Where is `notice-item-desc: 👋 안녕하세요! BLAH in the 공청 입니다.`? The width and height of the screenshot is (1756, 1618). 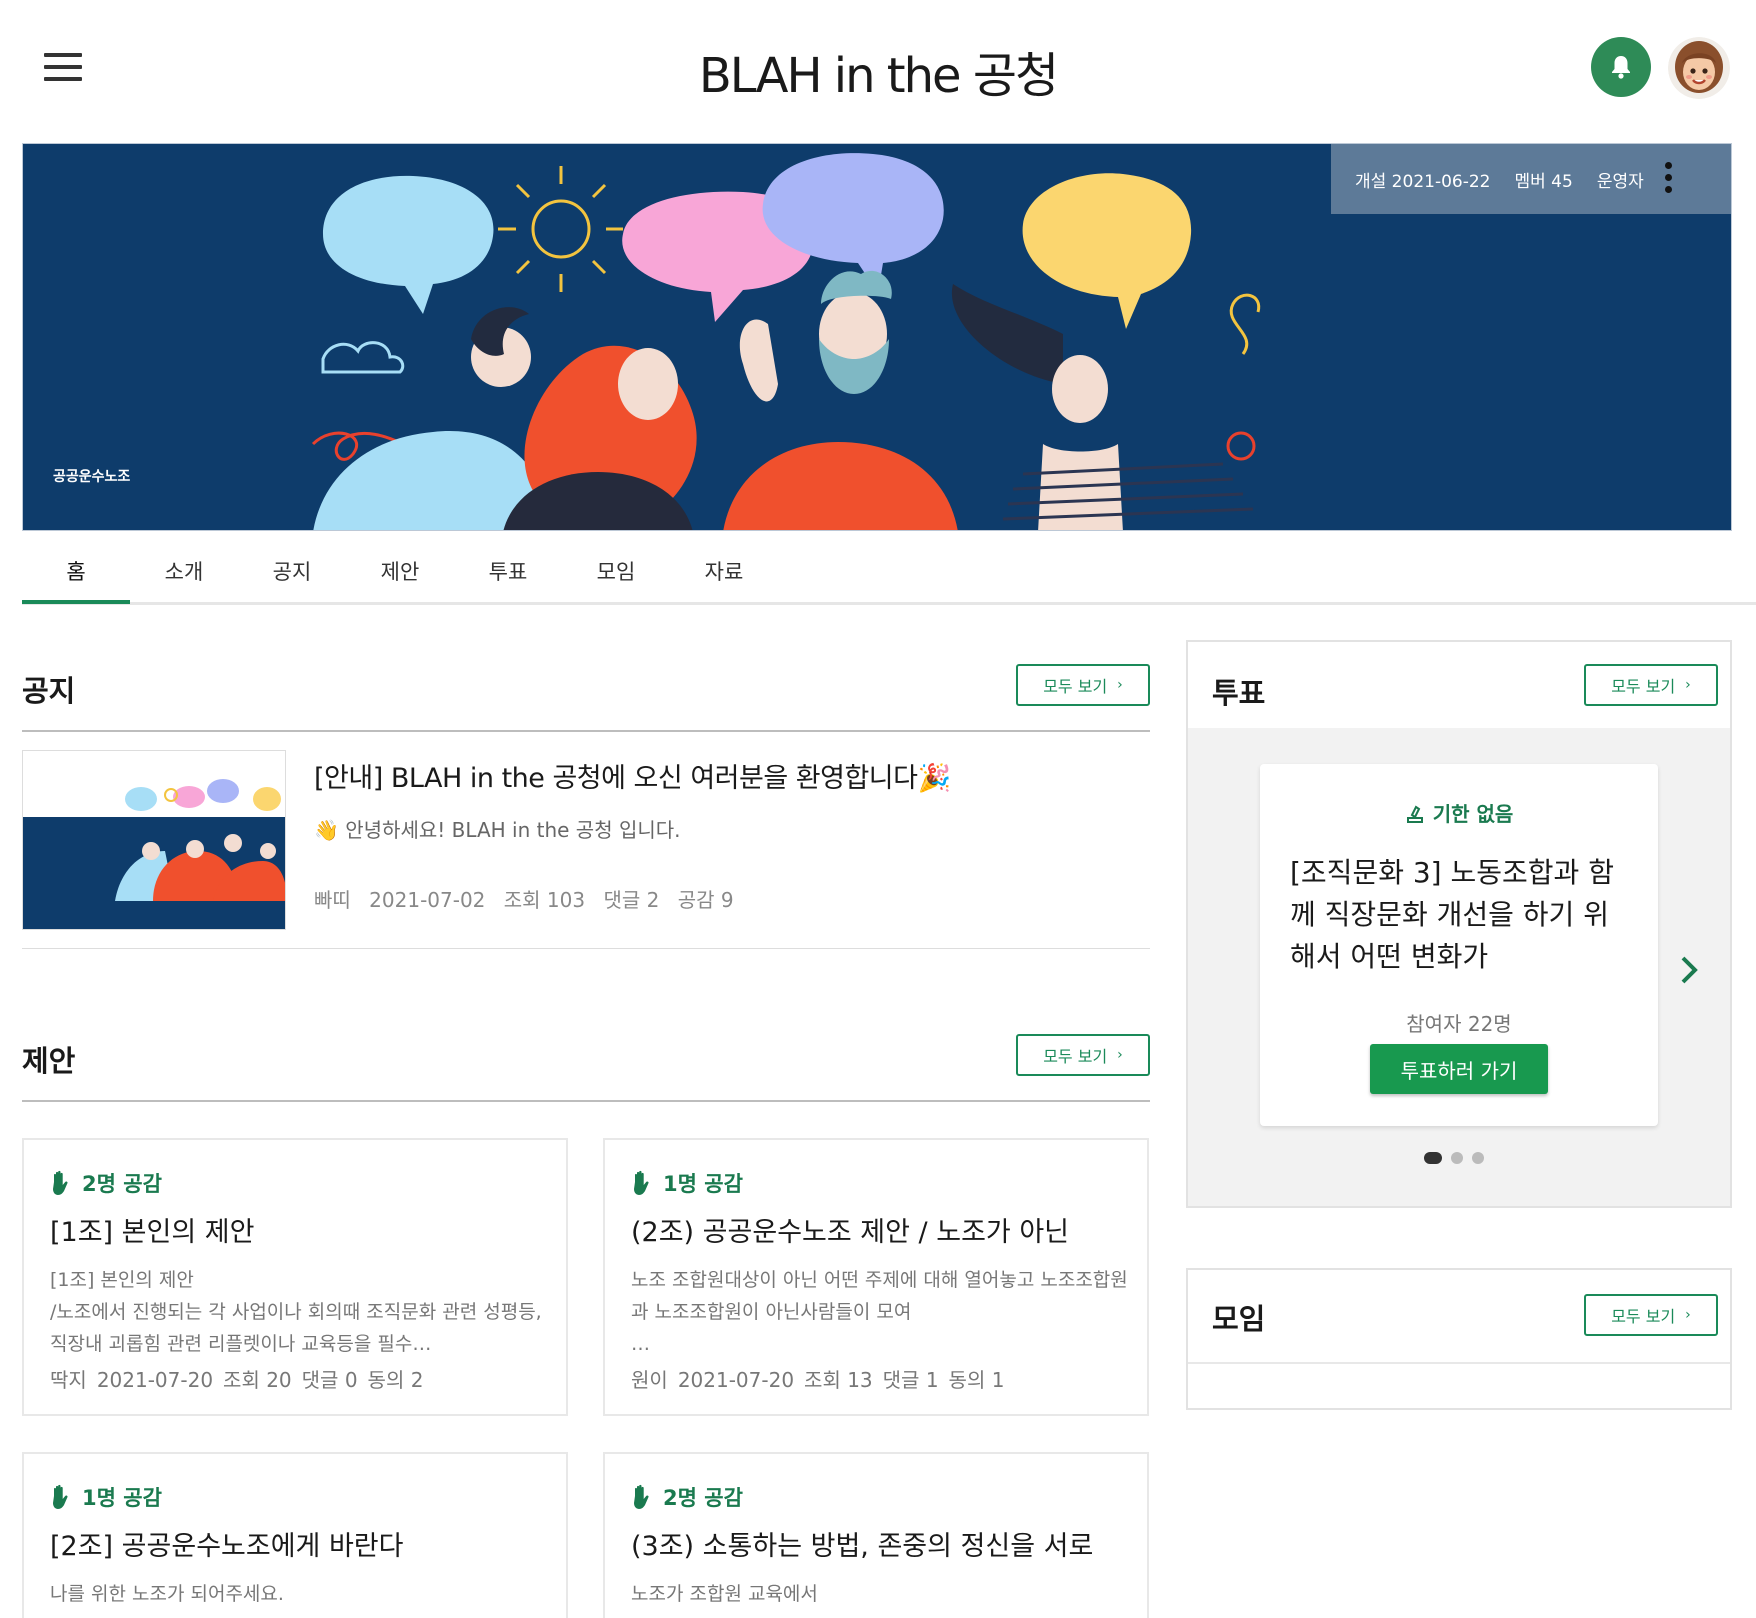
notice-item-desc: 👋 안녕하세요! BLAH in the 공청 입니다. is located at coordinates (497, 830).